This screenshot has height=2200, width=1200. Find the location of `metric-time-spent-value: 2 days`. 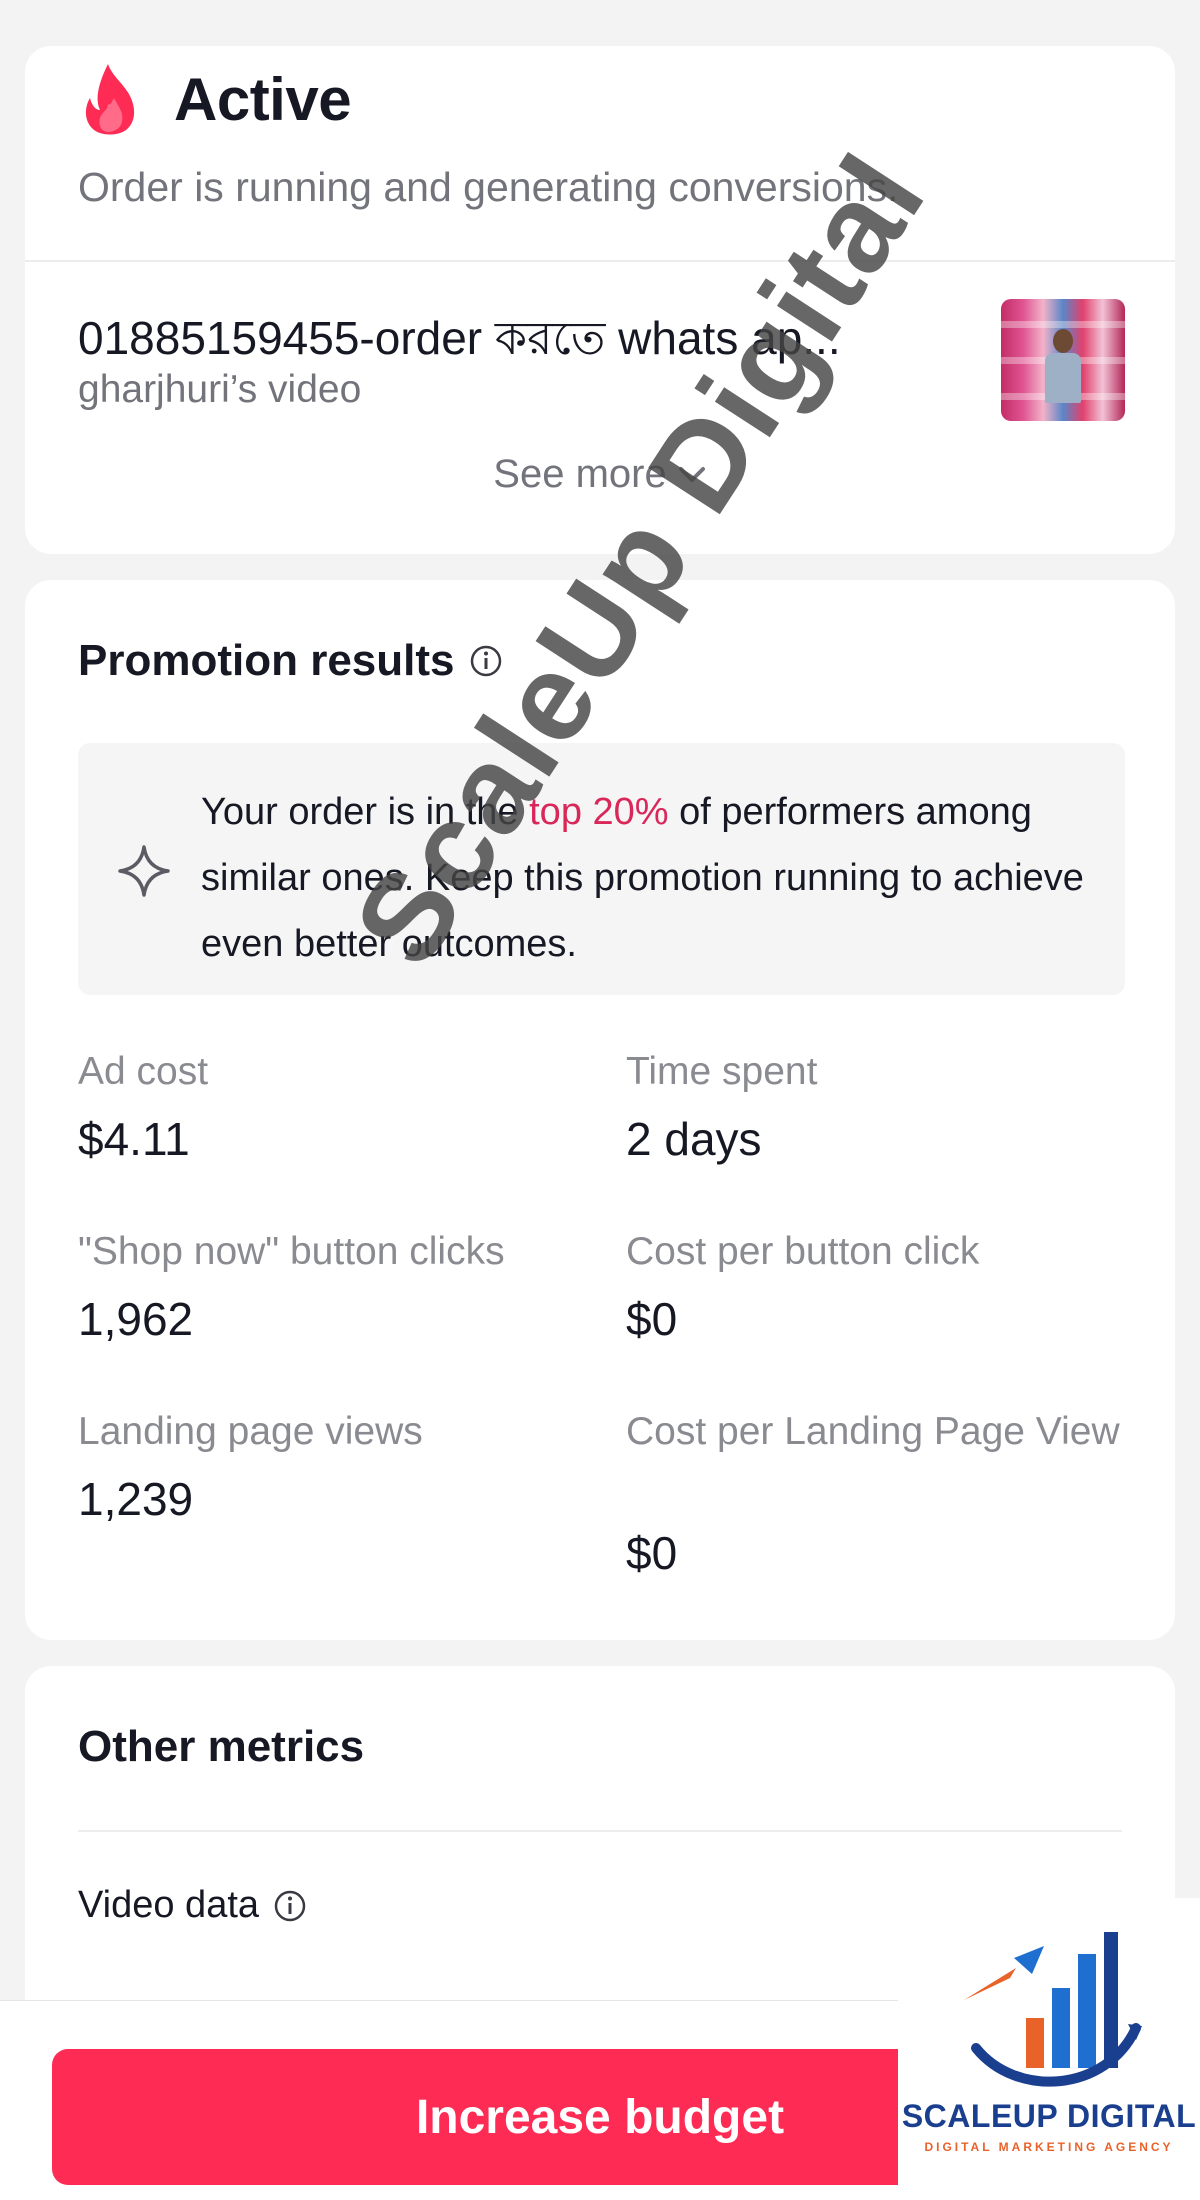

metric-time-spent-value: 2 days is located at coordinates (694, 1139).